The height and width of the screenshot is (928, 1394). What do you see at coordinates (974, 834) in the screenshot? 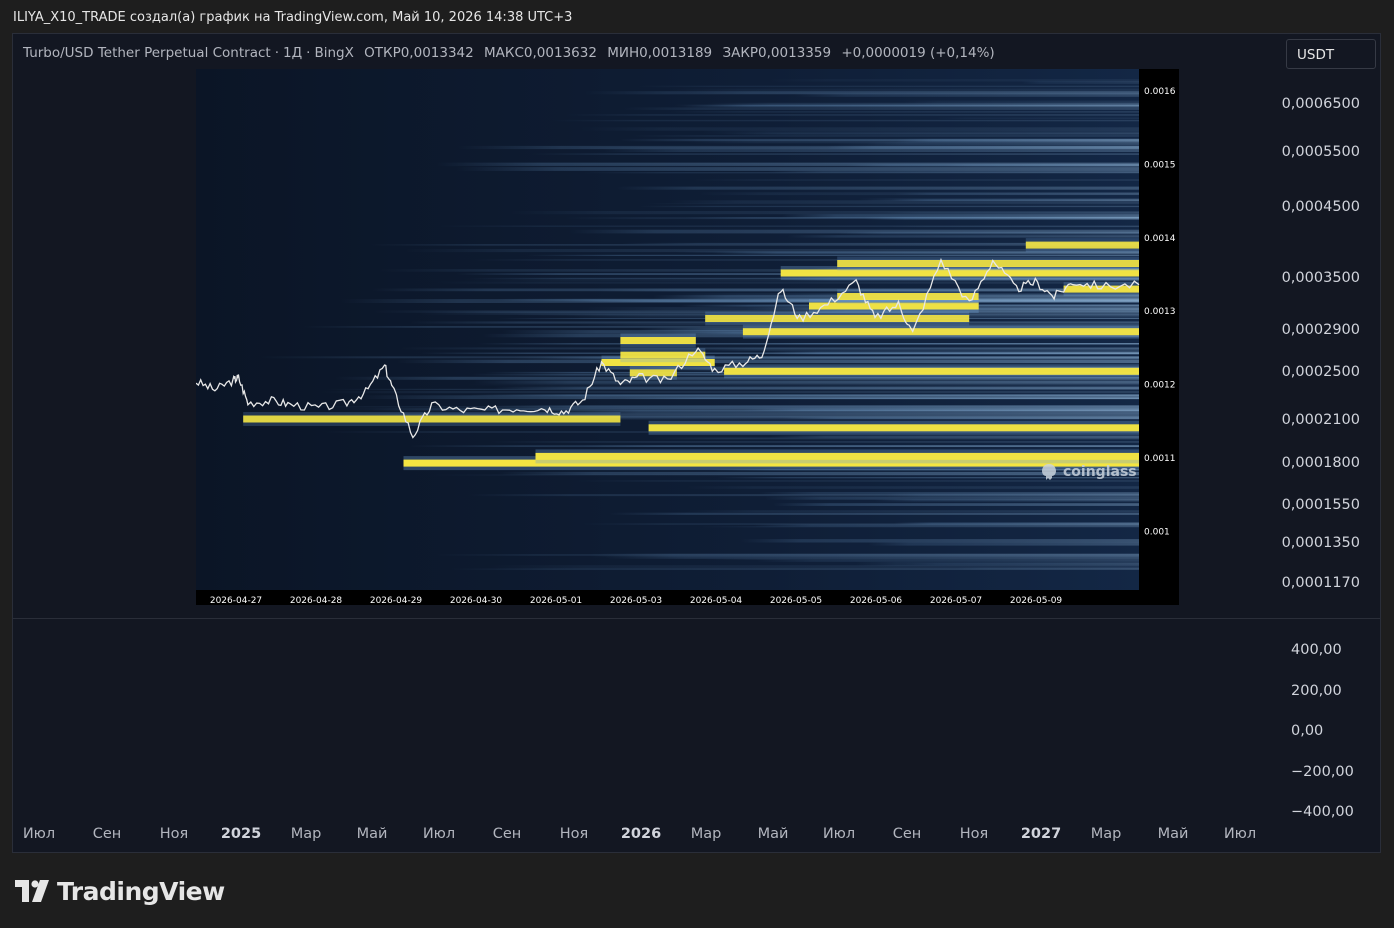
I see `time-axis-label: Ноя` at bounding box center [974, 834].